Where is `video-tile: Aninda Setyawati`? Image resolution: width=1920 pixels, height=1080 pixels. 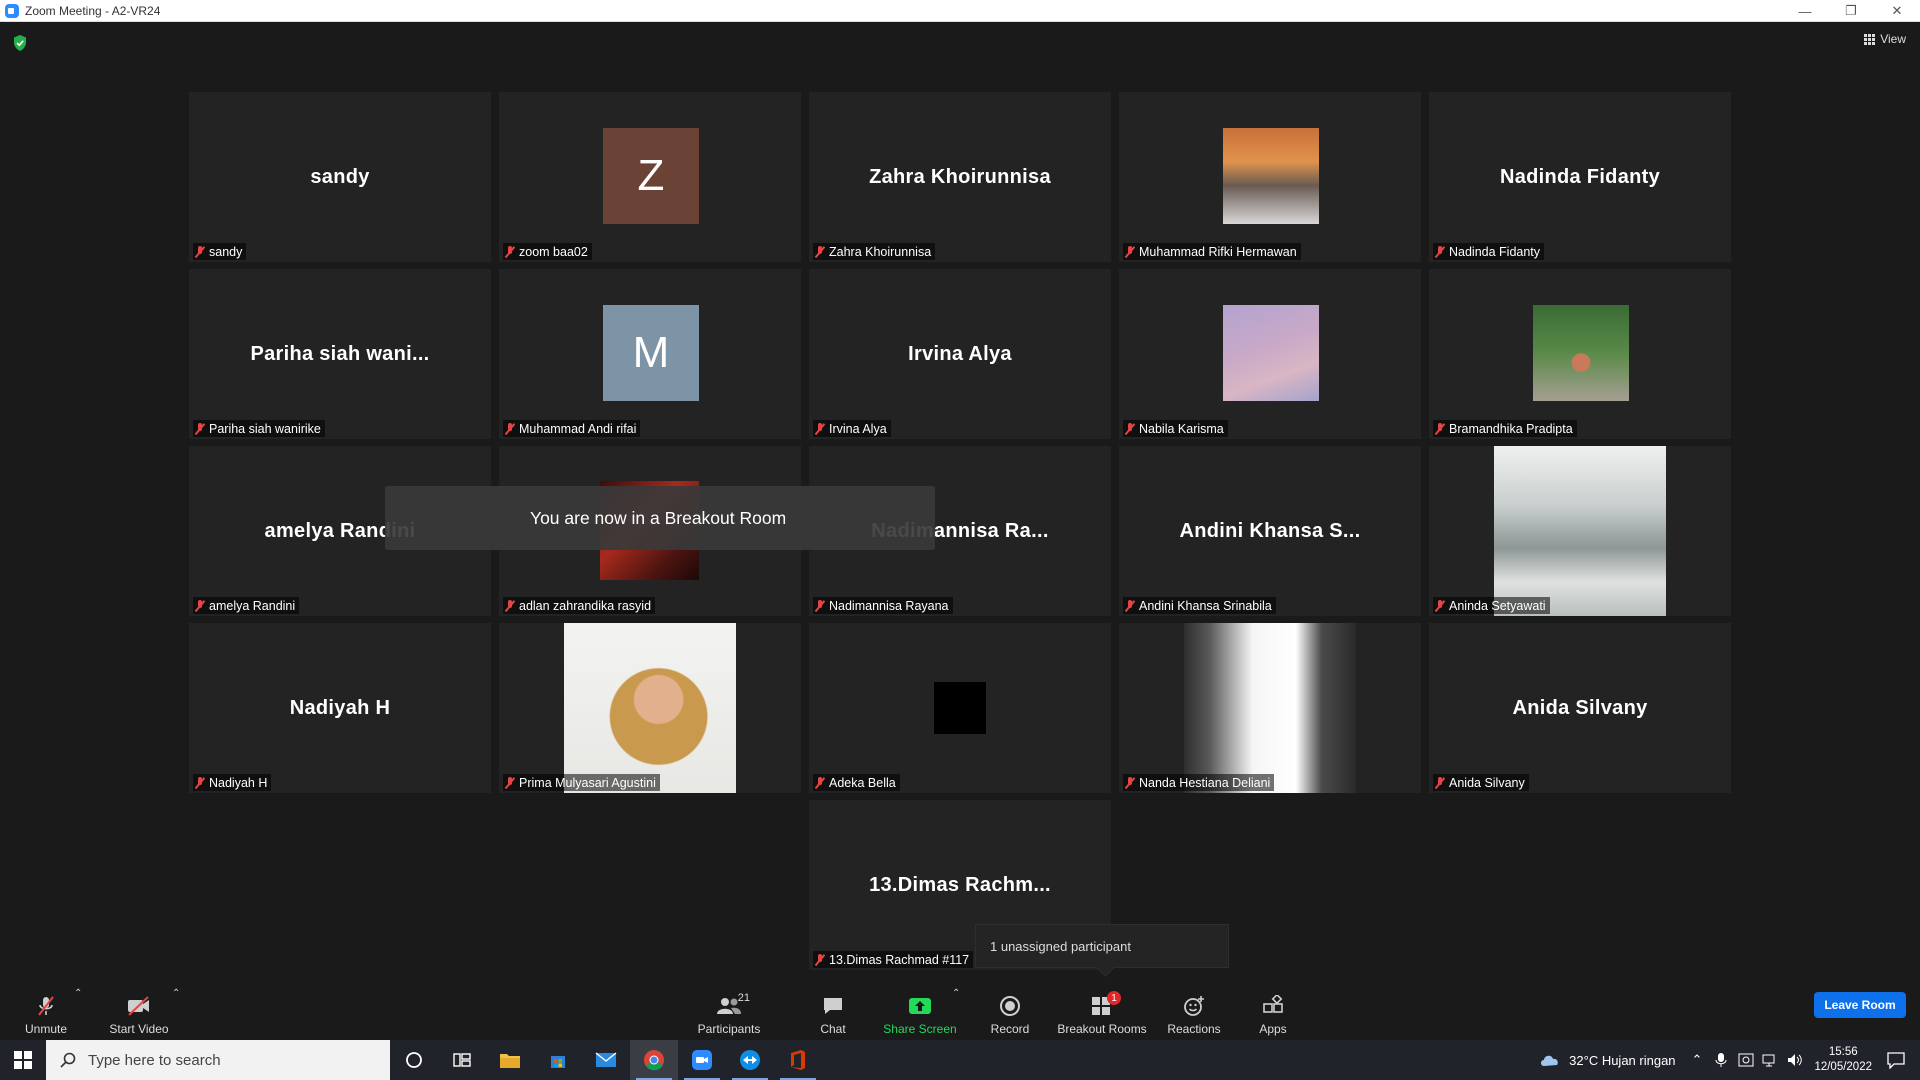 video-tile: Aninda Setyawati is located at coordinates (1580, 531).